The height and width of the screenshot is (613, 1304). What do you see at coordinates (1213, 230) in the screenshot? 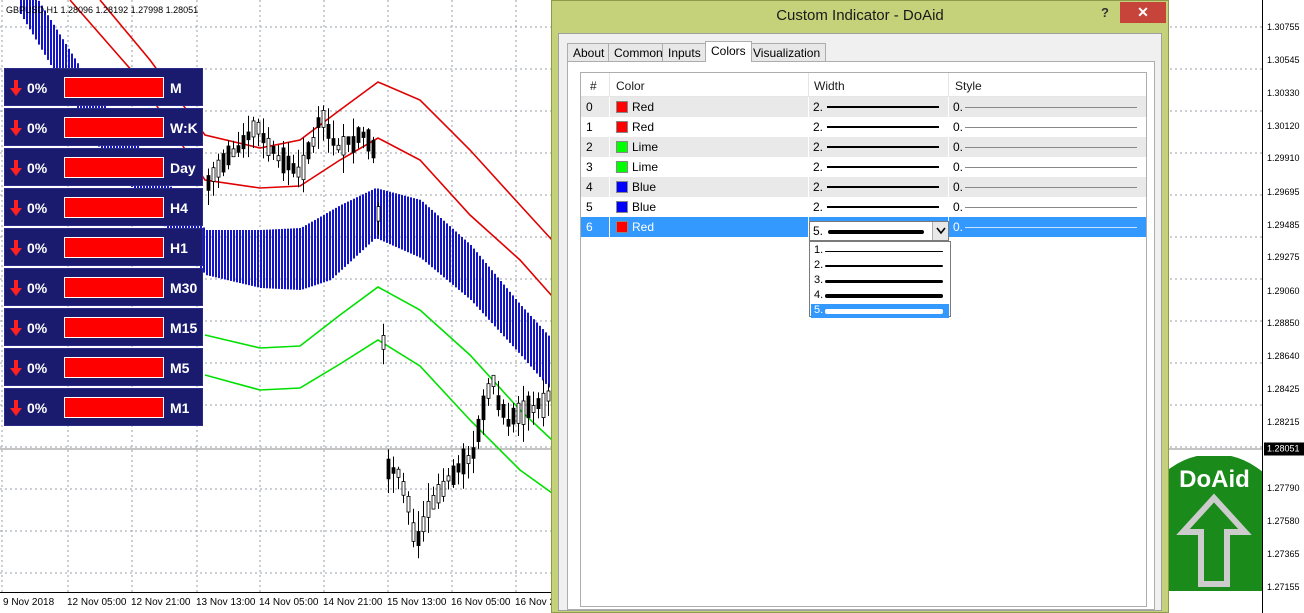
I see `right-chart-area` at bounding box center [1213, 230].